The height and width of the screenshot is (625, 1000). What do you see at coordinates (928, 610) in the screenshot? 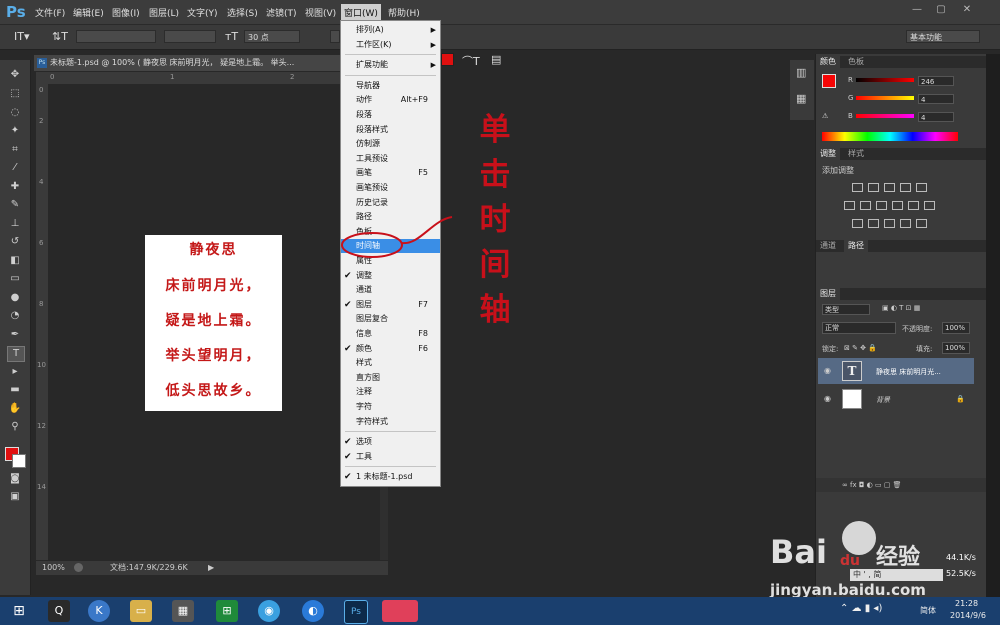
I see `ime-indicator: 简体` at bounding box center [928, 610].